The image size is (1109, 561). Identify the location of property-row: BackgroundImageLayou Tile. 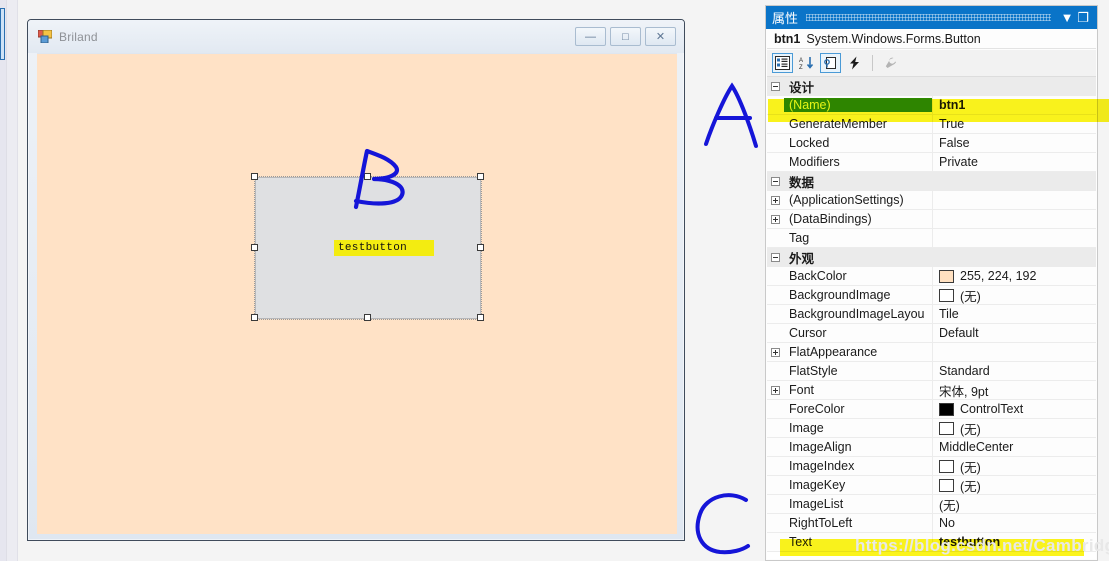
(931, 314).